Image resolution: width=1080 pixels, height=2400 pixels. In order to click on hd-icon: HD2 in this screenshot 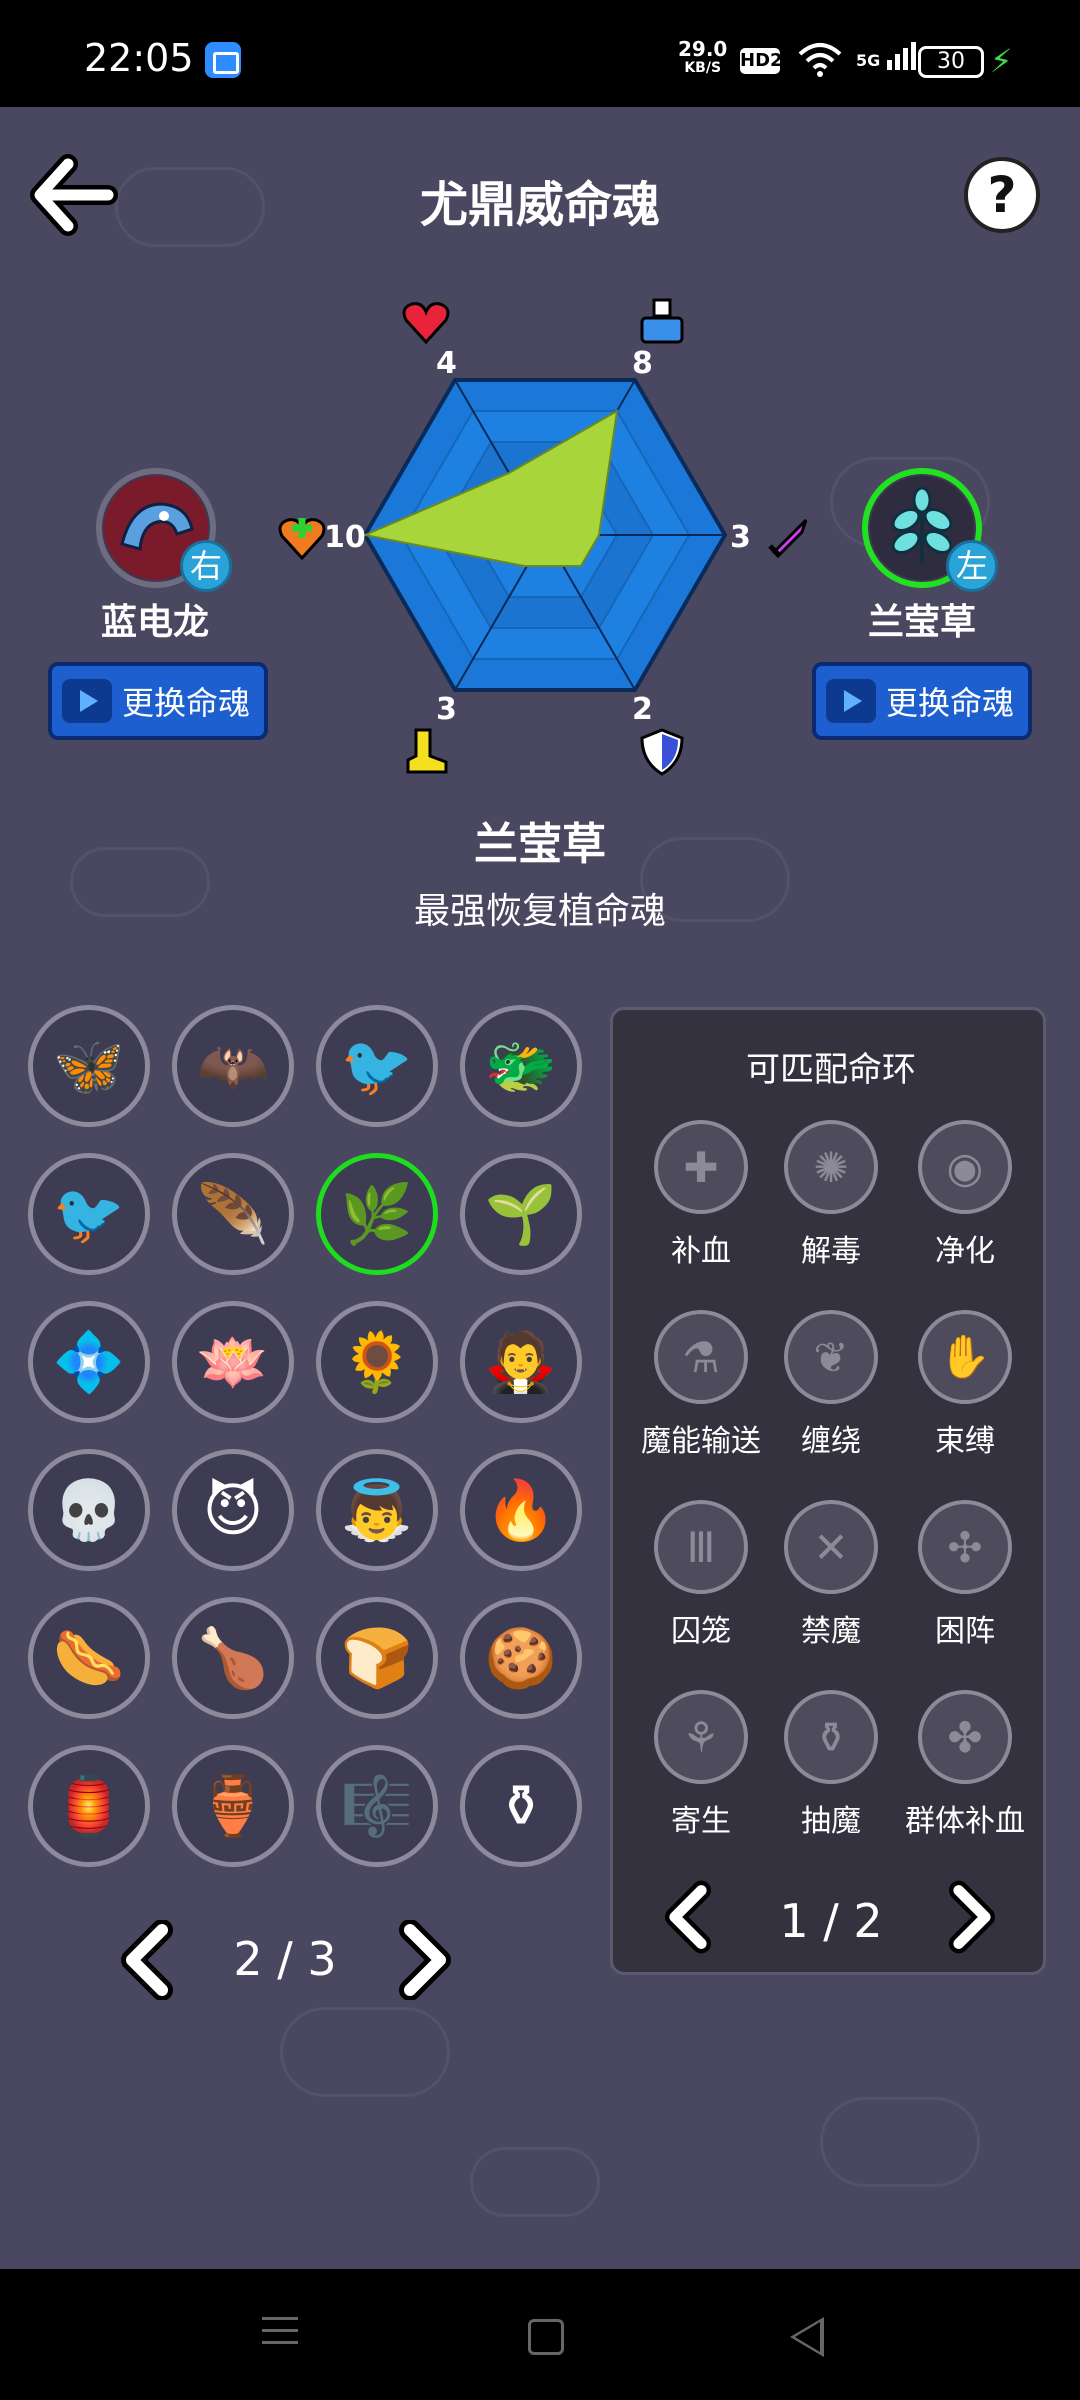, I will do `click(761, 61)`.